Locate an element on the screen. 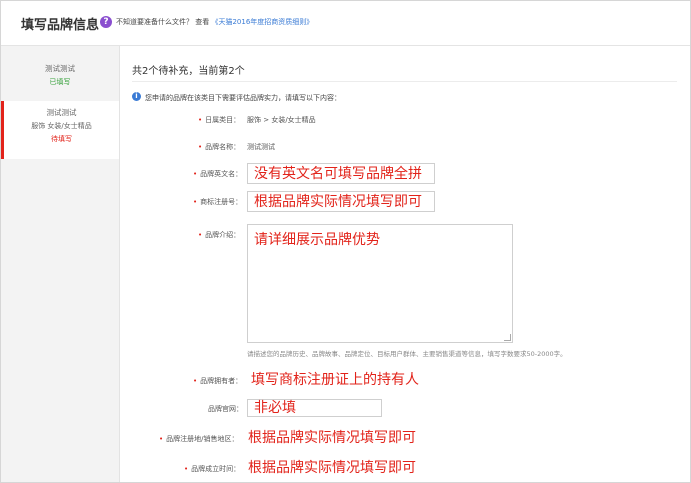 This screenshot has width=691, height=483. english-name-hint: 没有英文名可填写品牌全拼 is located at coordinates (338, 174).